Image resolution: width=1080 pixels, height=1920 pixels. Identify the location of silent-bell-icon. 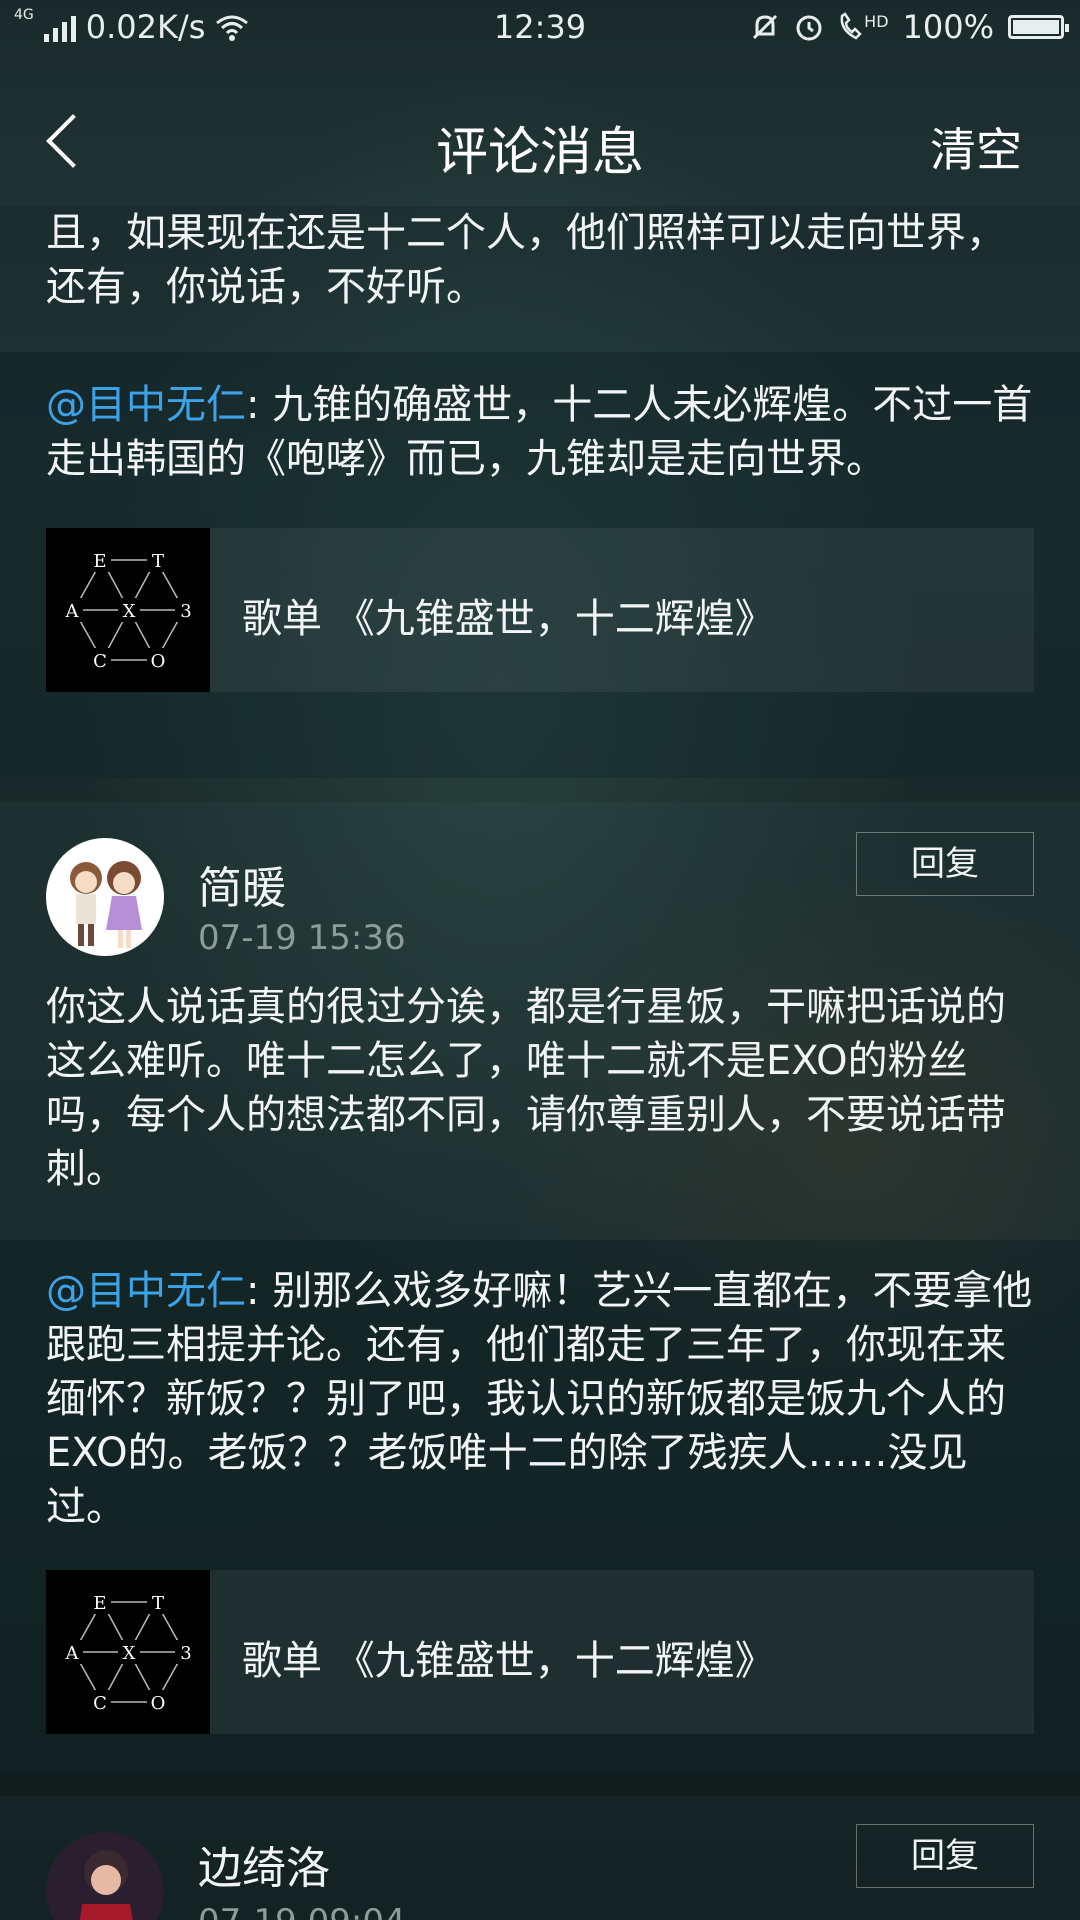
(765, 27).